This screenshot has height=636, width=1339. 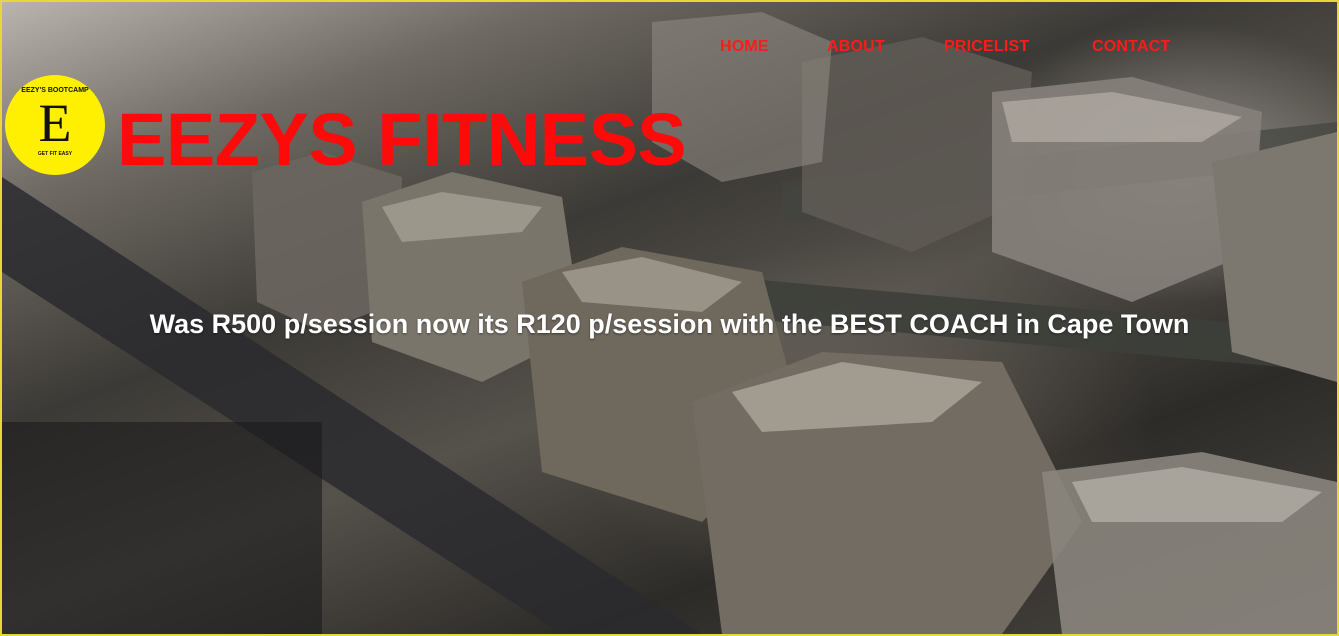 I want to click on logo-mark: E, so click(x=55, y=123).